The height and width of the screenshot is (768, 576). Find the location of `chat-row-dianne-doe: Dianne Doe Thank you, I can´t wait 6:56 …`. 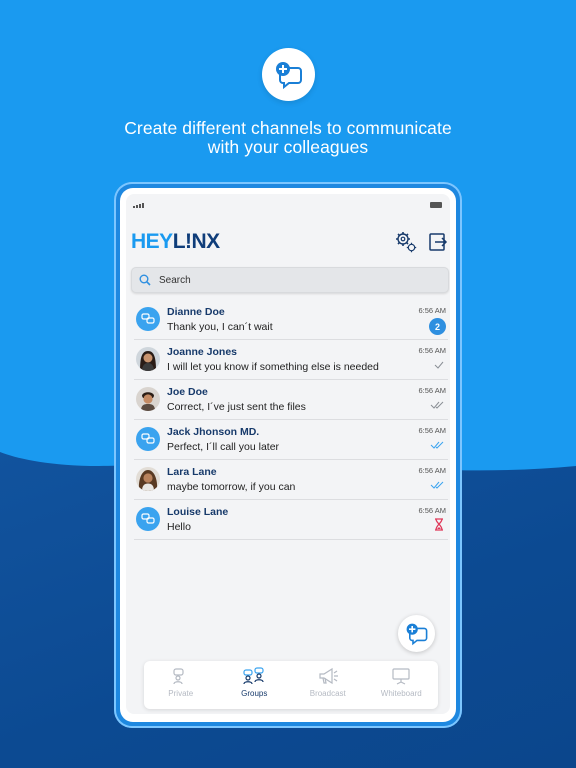

chat-row-dianne-doe: Dianne Doe Thank you, I can´t wait 6:56 … is located at coordinates (291, 320).